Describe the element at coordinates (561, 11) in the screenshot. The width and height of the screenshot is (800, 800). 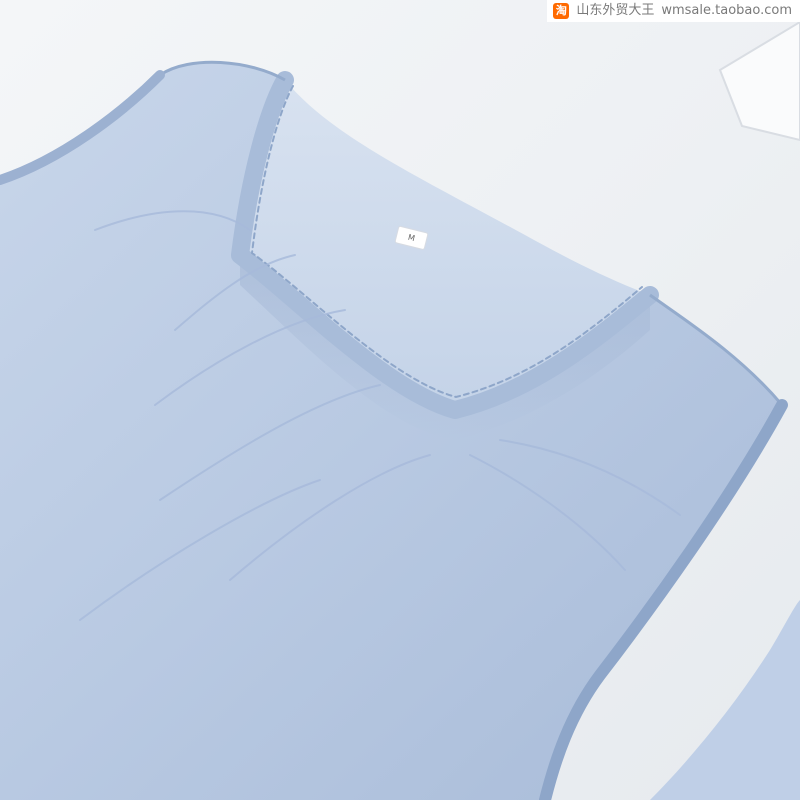
I see `taobao-icon: 淘` at that location.